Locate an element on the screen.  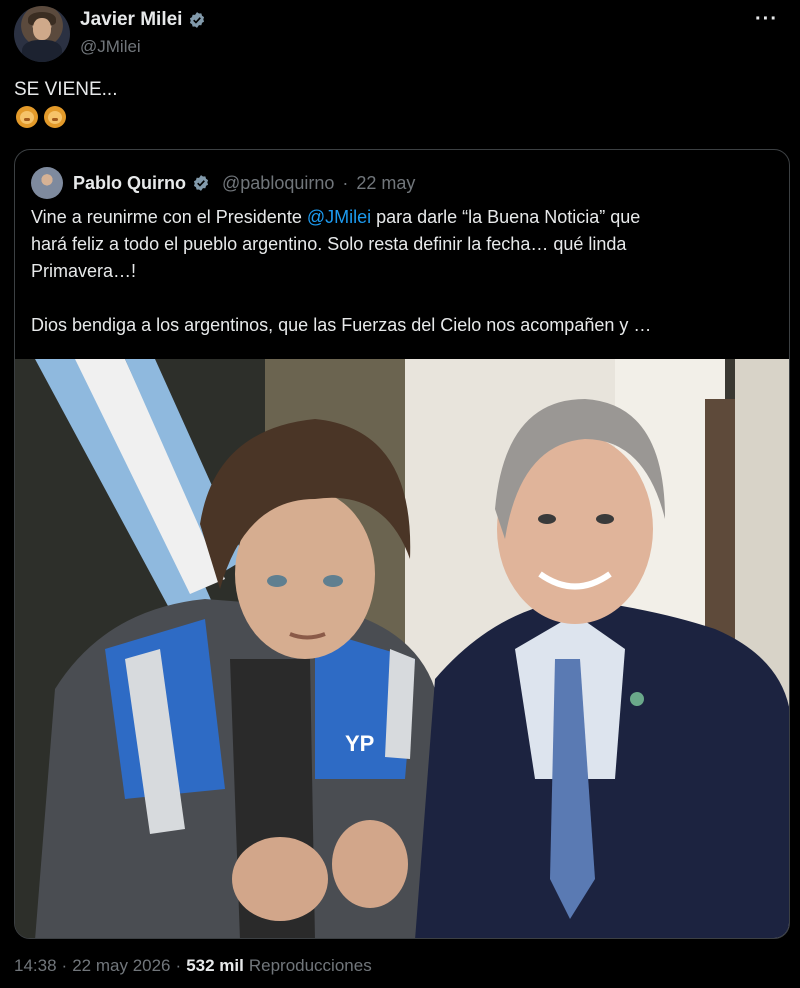
tweet-date: 22 may 2026 is located at coordinates (121, 966).